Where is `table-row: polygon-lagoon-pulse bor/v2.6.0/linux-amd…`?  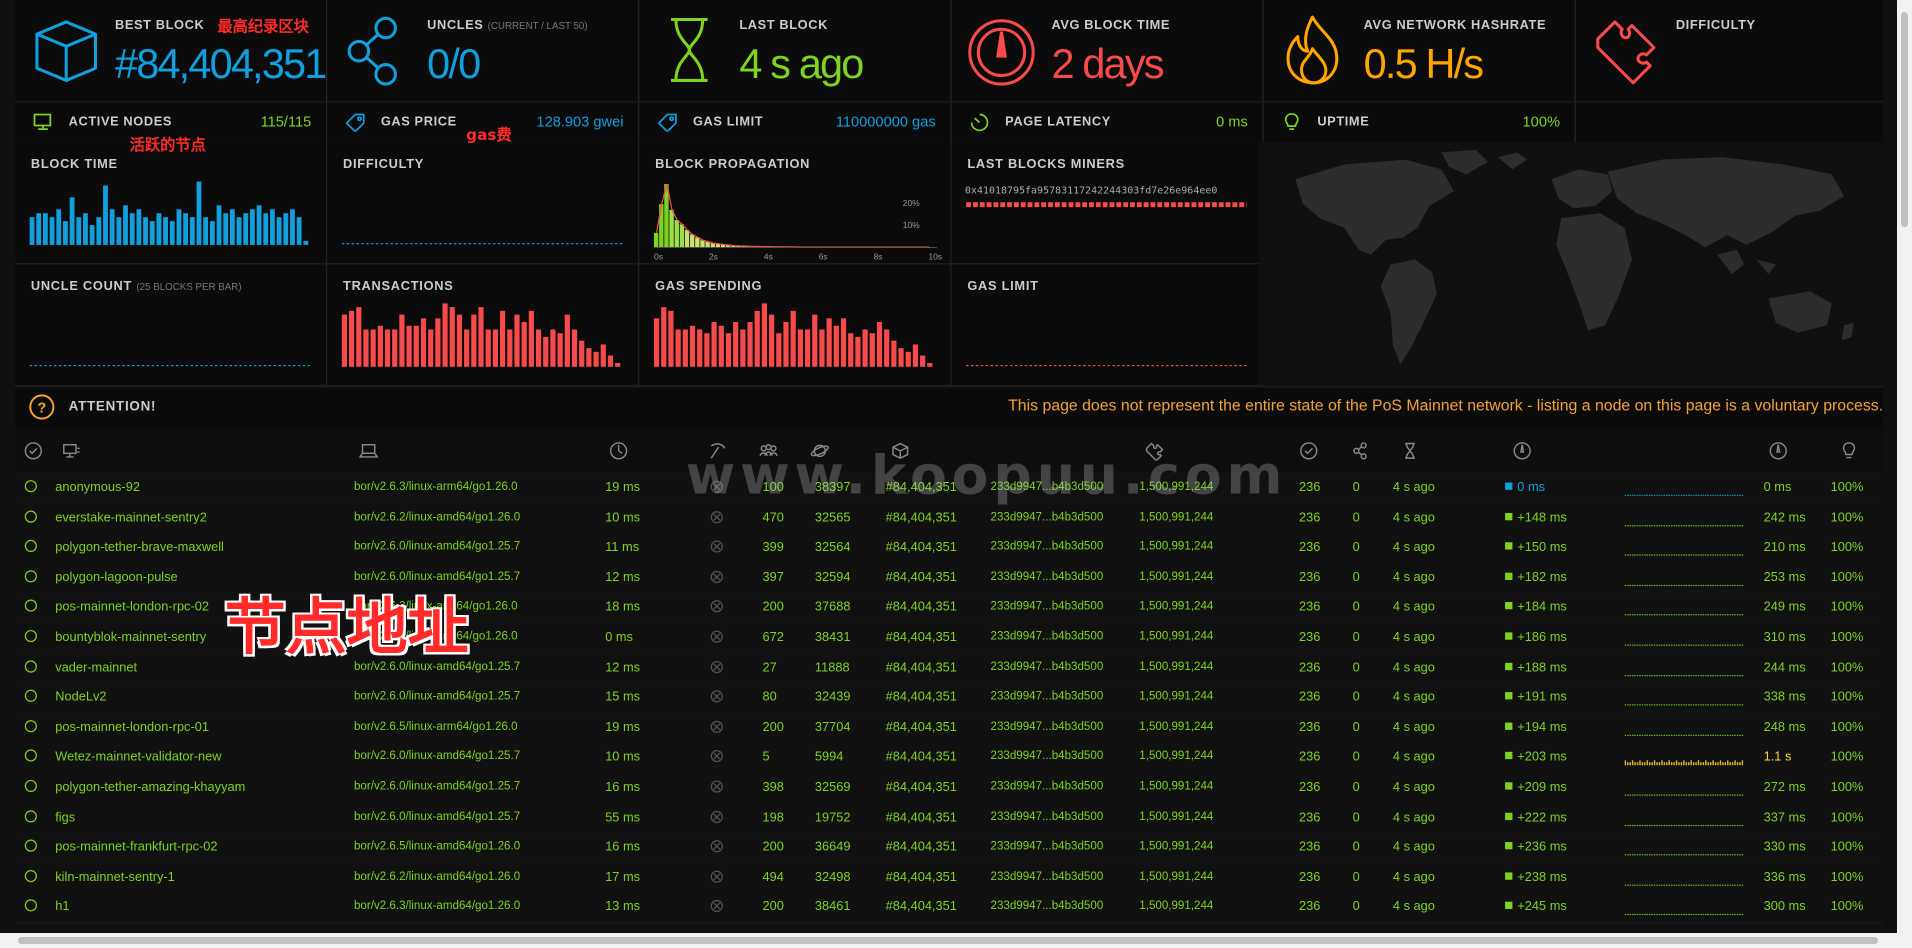
table-row: polygon-lagoon-pulse bor/v2.6.0/linux-amd… is located at coordinates (949, 578).